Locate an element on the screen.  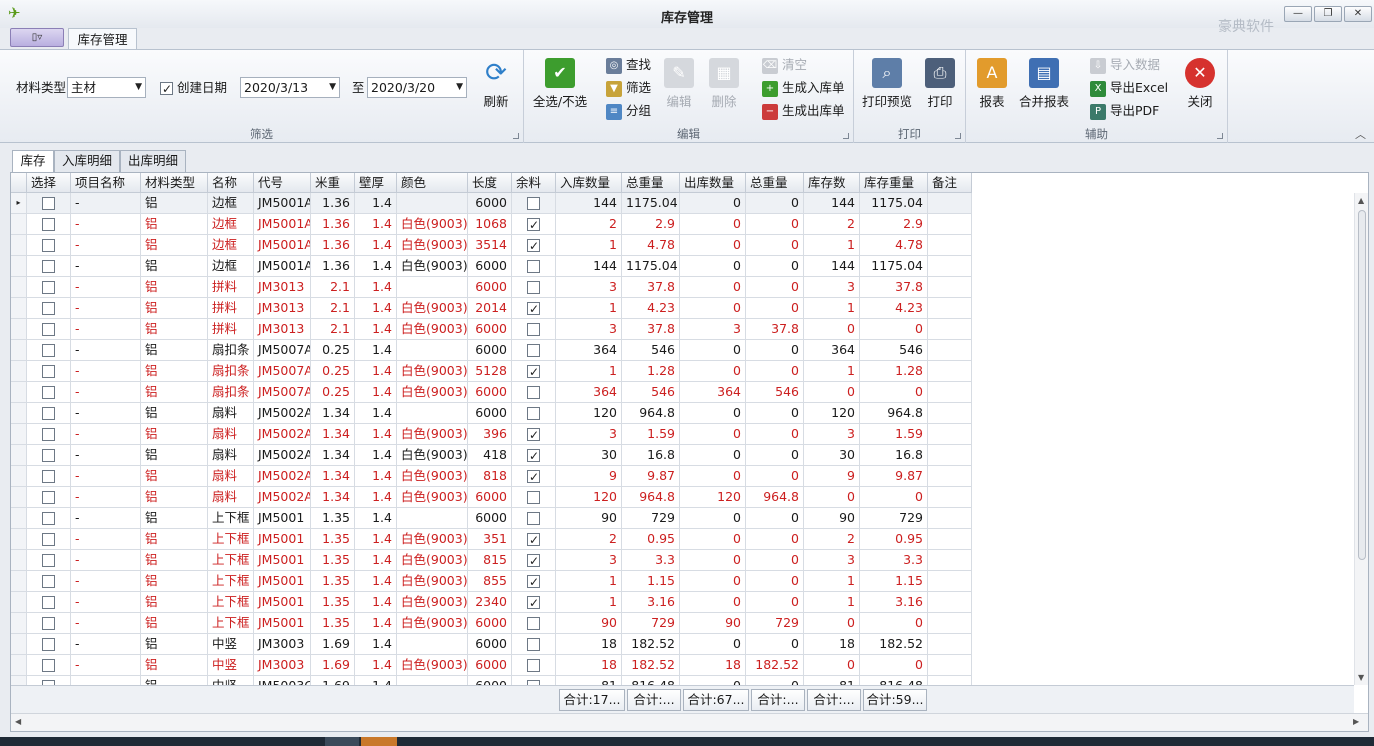
table-row: -铝边框JM5001A1.361.4白色(9003)106822.90022.9 is located at coordinates (491, 224).